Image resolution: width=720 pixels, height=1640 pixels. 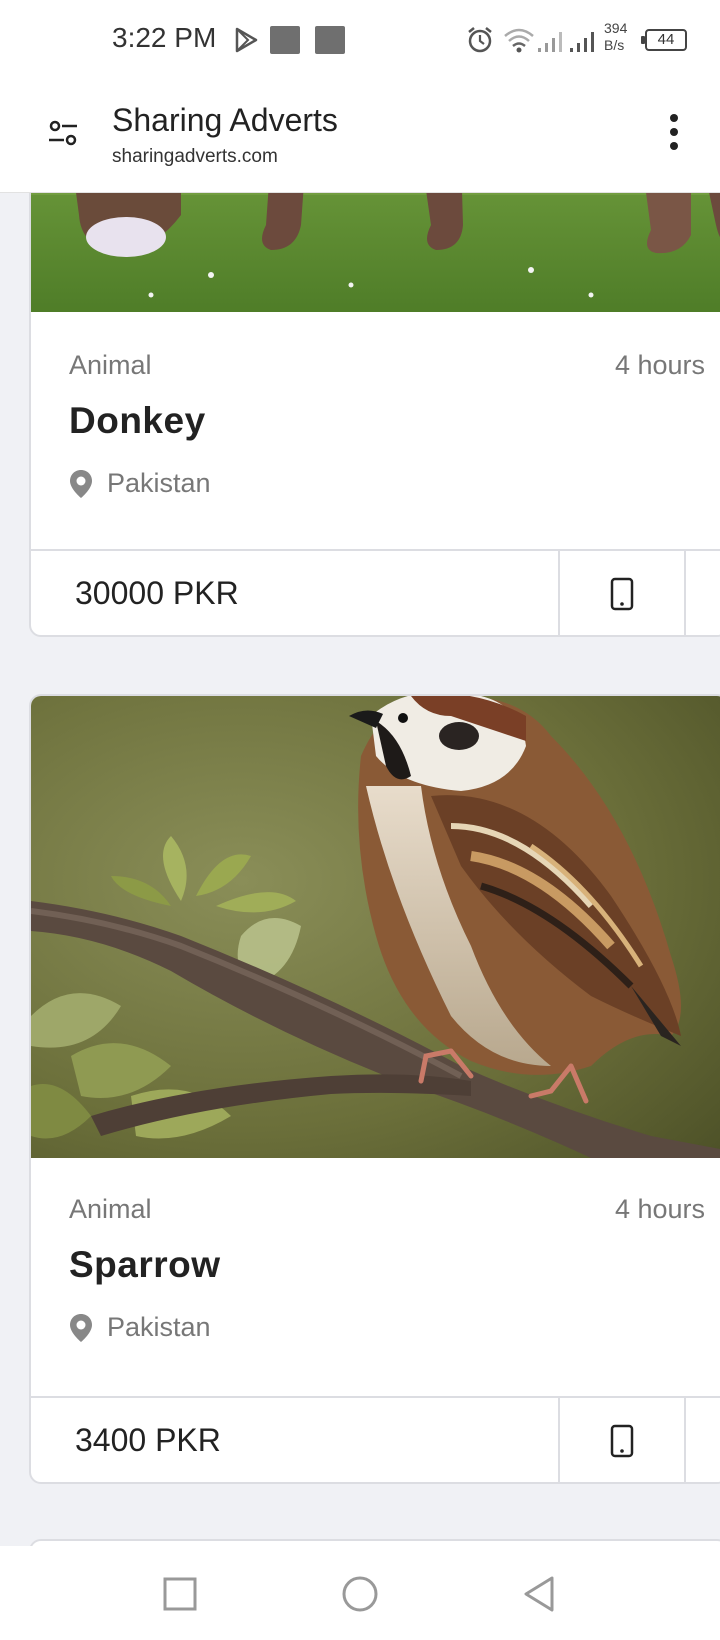 What do you see at coordinates (145, 1265) in the screenshot?
I see `listing-title: Sparrow` at bounding box center [145, 1265].